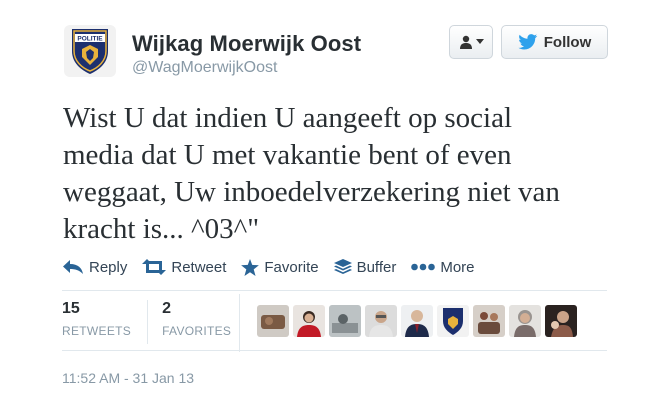 Image resolution: width=667 pixels, height=400 pixels. What do you see at coordinates (479, 41) in the screenshot?
I see `caret-down-icon` at bounding box center [479, 41].